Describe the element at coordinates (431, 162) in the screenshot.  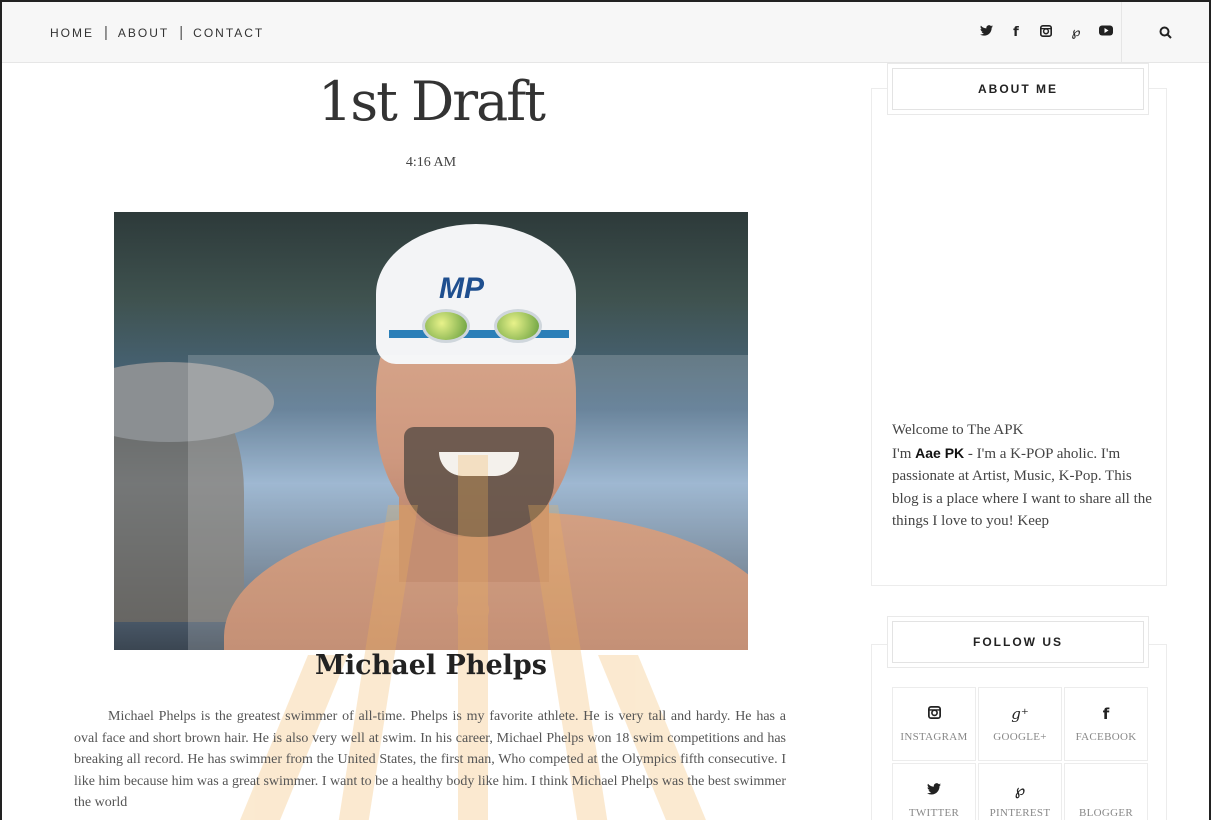
I see `post-timestamp: 4:16 AM` at that location.